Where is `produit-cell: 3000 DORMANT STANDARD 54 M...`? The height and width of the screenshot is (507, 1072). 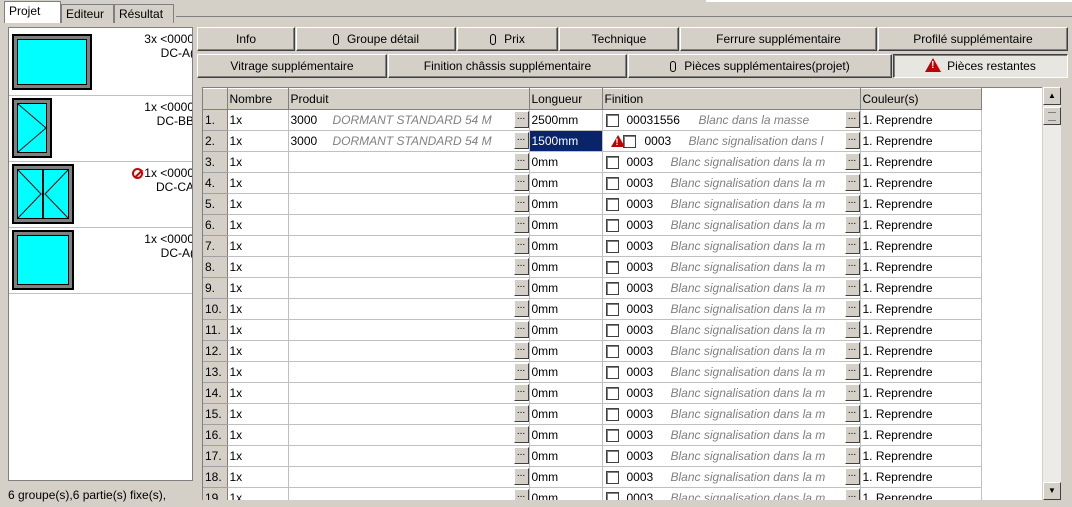
produit-cell: 3000 DORMANT STANDARD 54 M... is located at coordinates (409, 141).